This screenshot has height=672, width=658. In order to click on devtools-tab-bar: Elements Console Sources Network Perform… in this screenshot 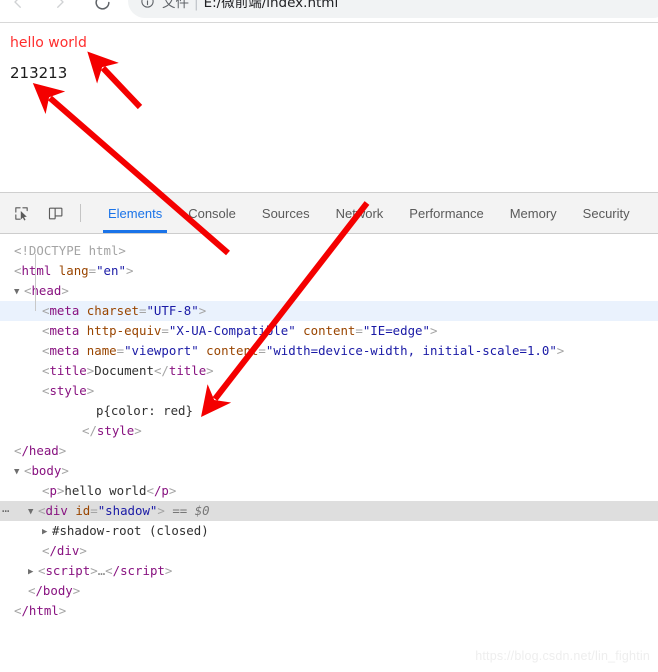, I will do `click(369, 213)`.